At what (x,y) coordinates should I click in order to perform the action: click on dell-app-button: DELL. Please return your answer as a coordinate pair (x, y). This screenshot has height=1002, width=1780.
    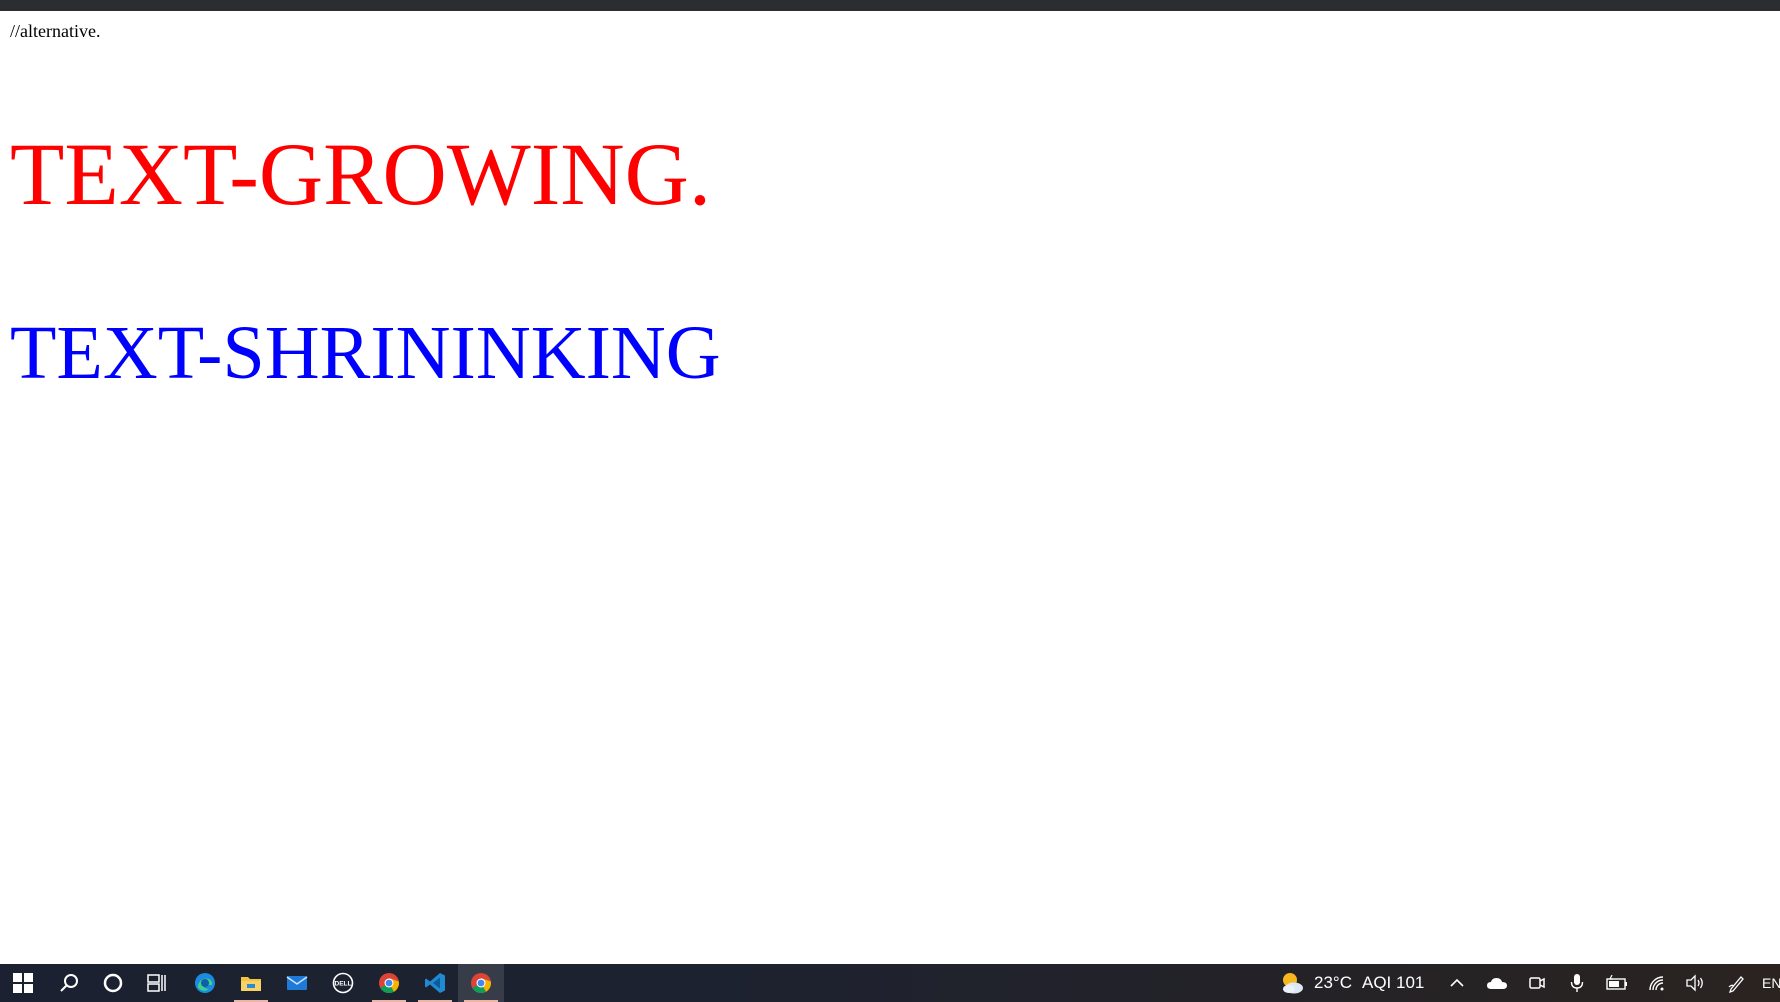
    Looking at the image, I should click on (343, 983).